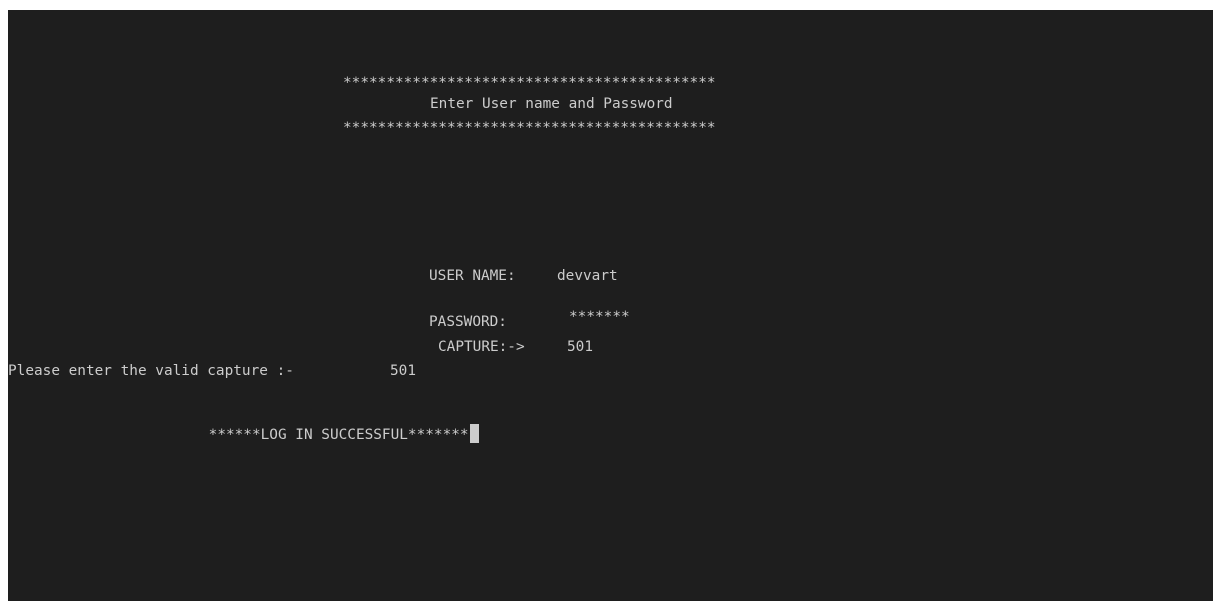 This screenshot has height=601, width=1213. What do you see at coordinates (580, 347) in the screenshot?
I see `capture-value: 501` at bounding box center [580, 347].